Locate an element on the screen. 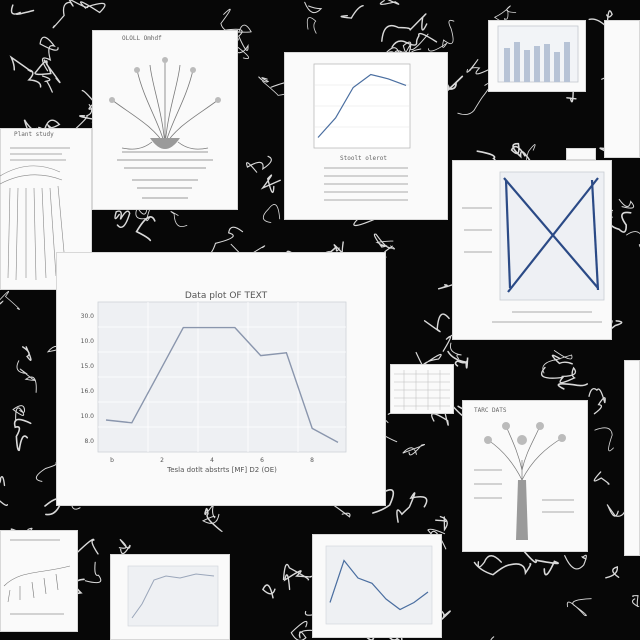 The height and width of the screenshot is (640, 640). y-tick-label: 30.0 is located at coordinates (88, 316).